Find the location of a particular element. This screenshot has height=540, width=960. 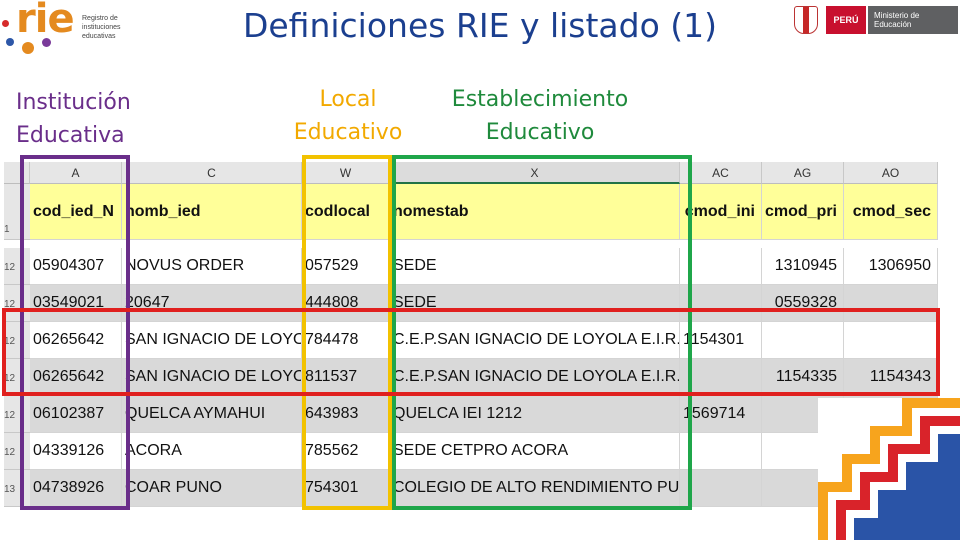

minedu-logo: PERÚ Ministerio de Educación is located at coordinates (872, 20).